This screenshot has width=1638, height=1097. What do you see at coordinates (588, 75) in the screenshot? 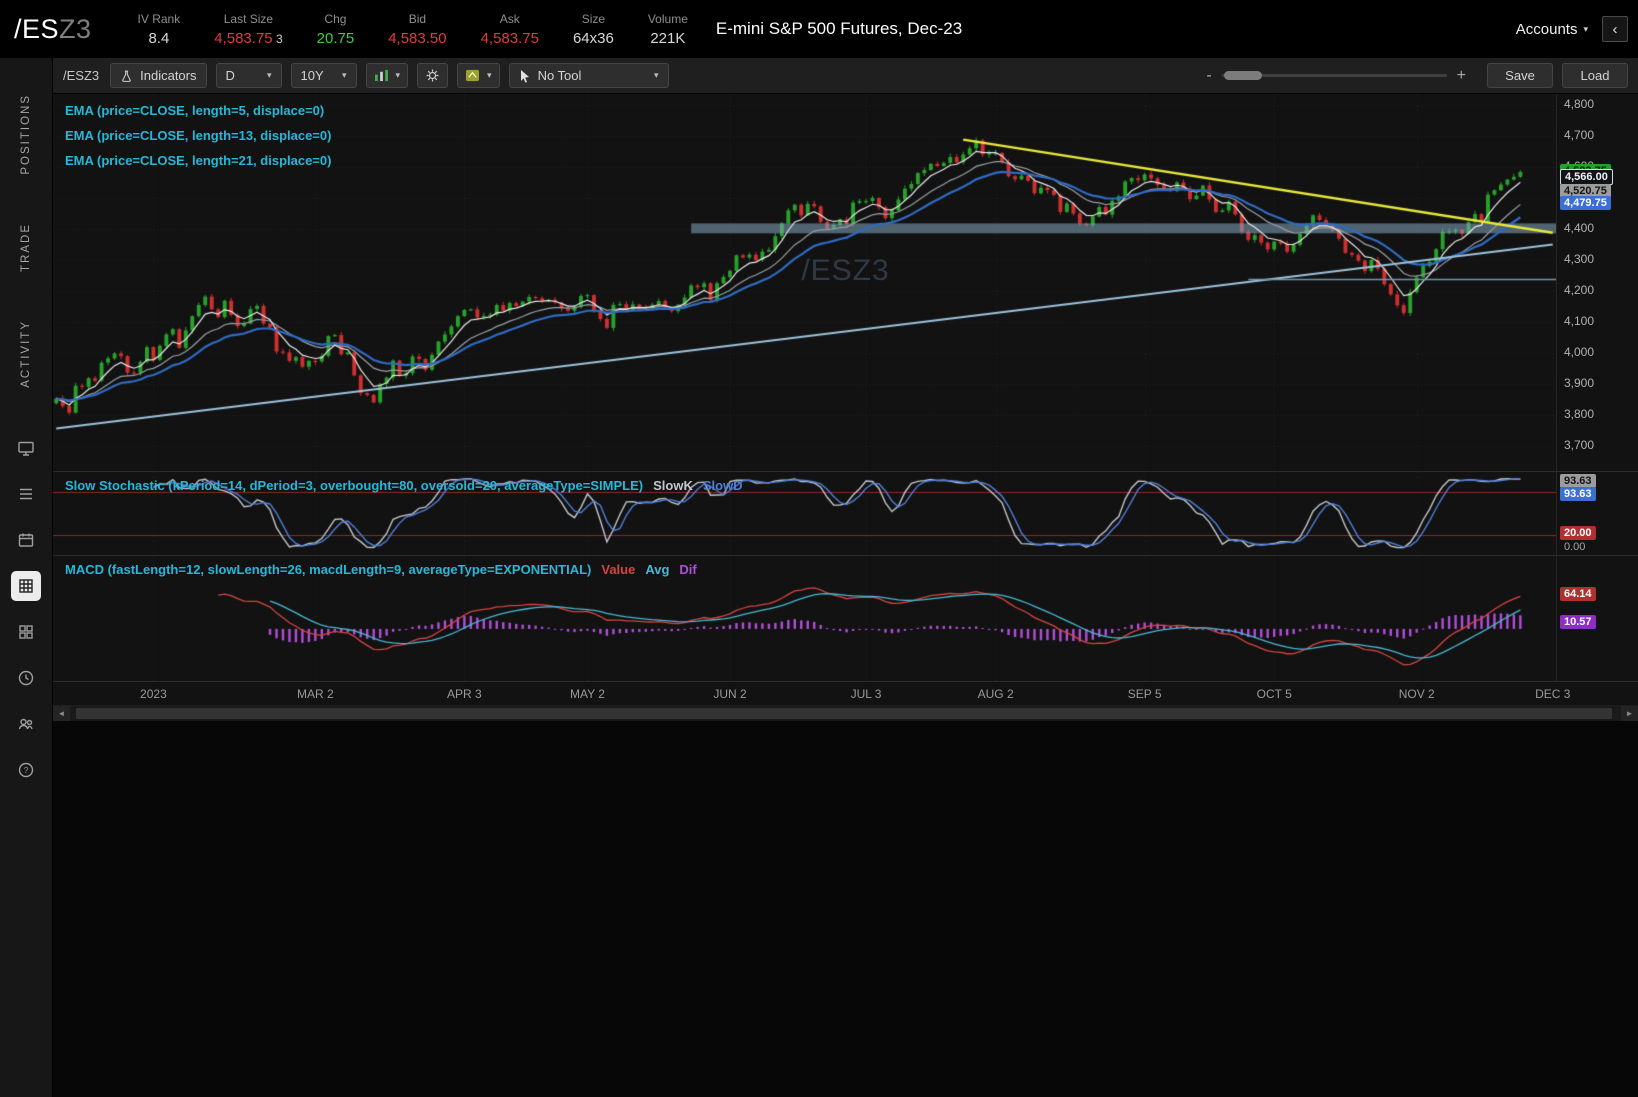
I see `drawing-tool-selector: No Tool ▾` at bounding box center [588, 75].